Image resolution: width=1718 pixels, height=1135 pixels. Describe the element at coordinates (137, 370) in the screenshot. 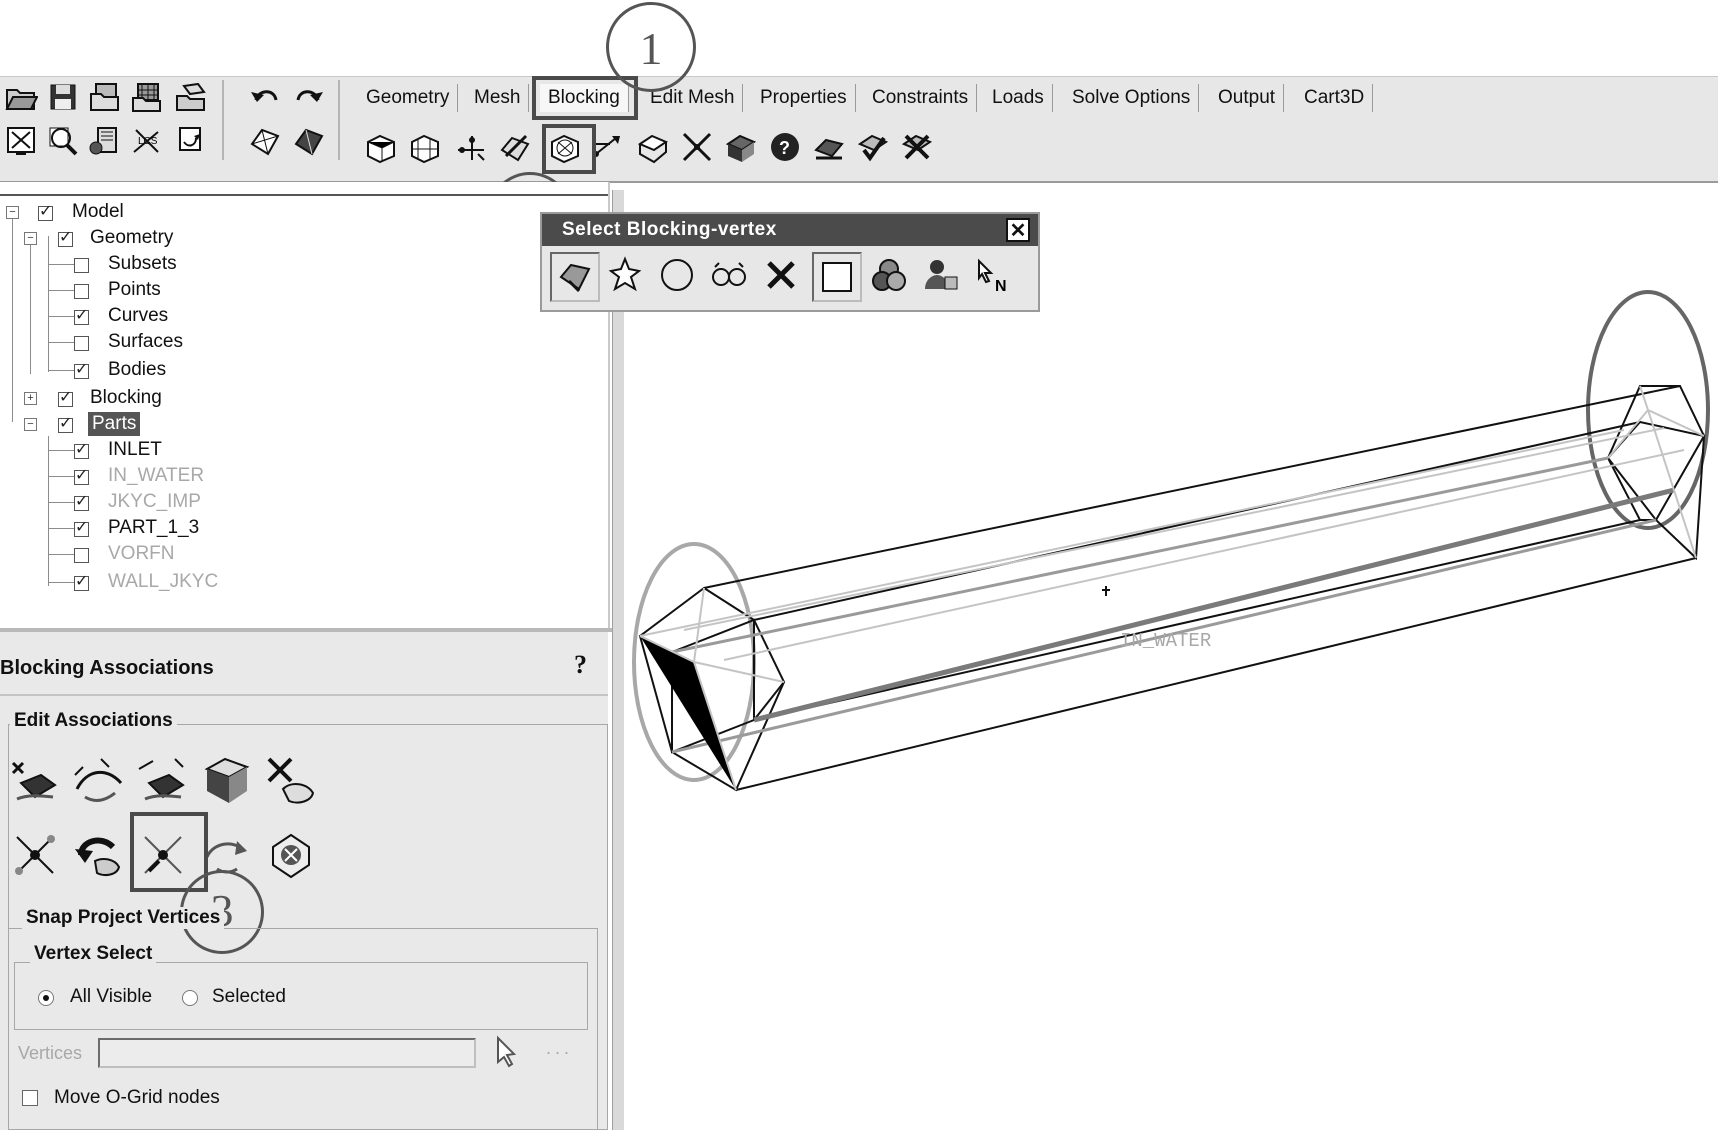

I see `tree-item-bodies: Bodies` at that location.